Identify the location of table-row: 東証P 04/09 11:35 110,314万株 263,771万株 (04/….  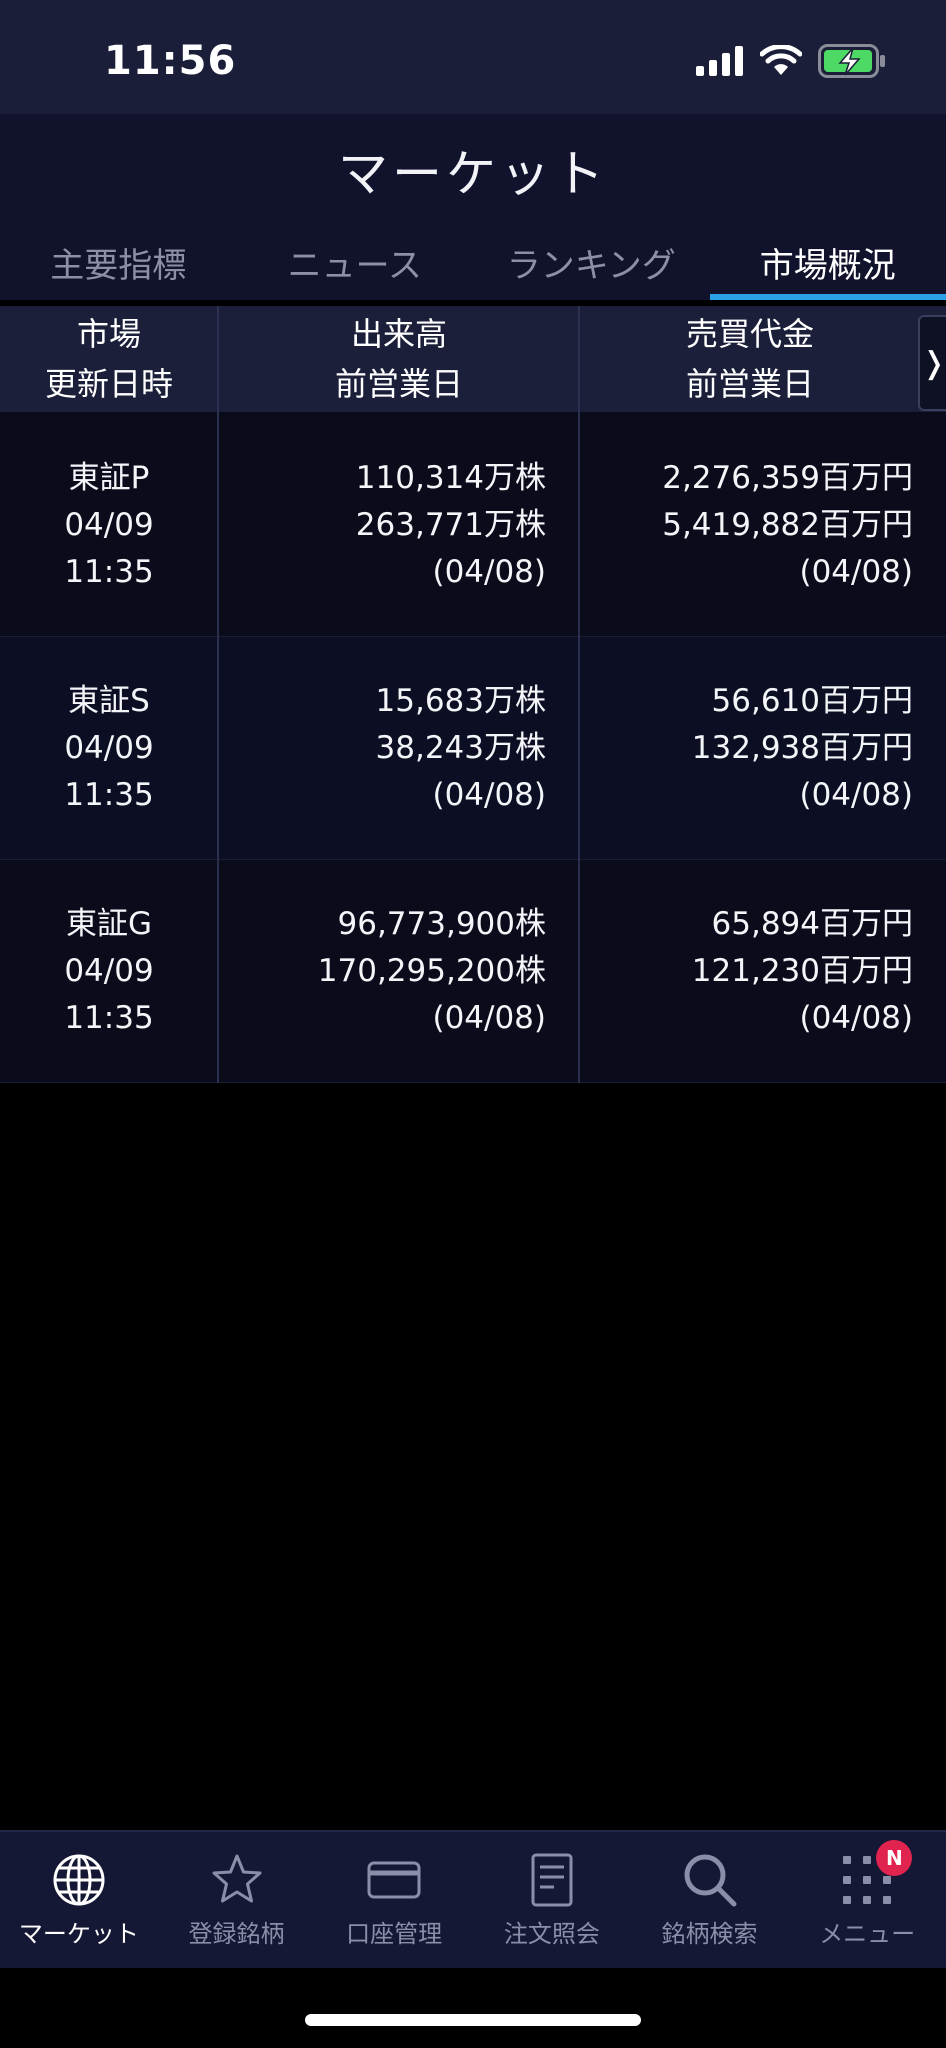
(473, 525).